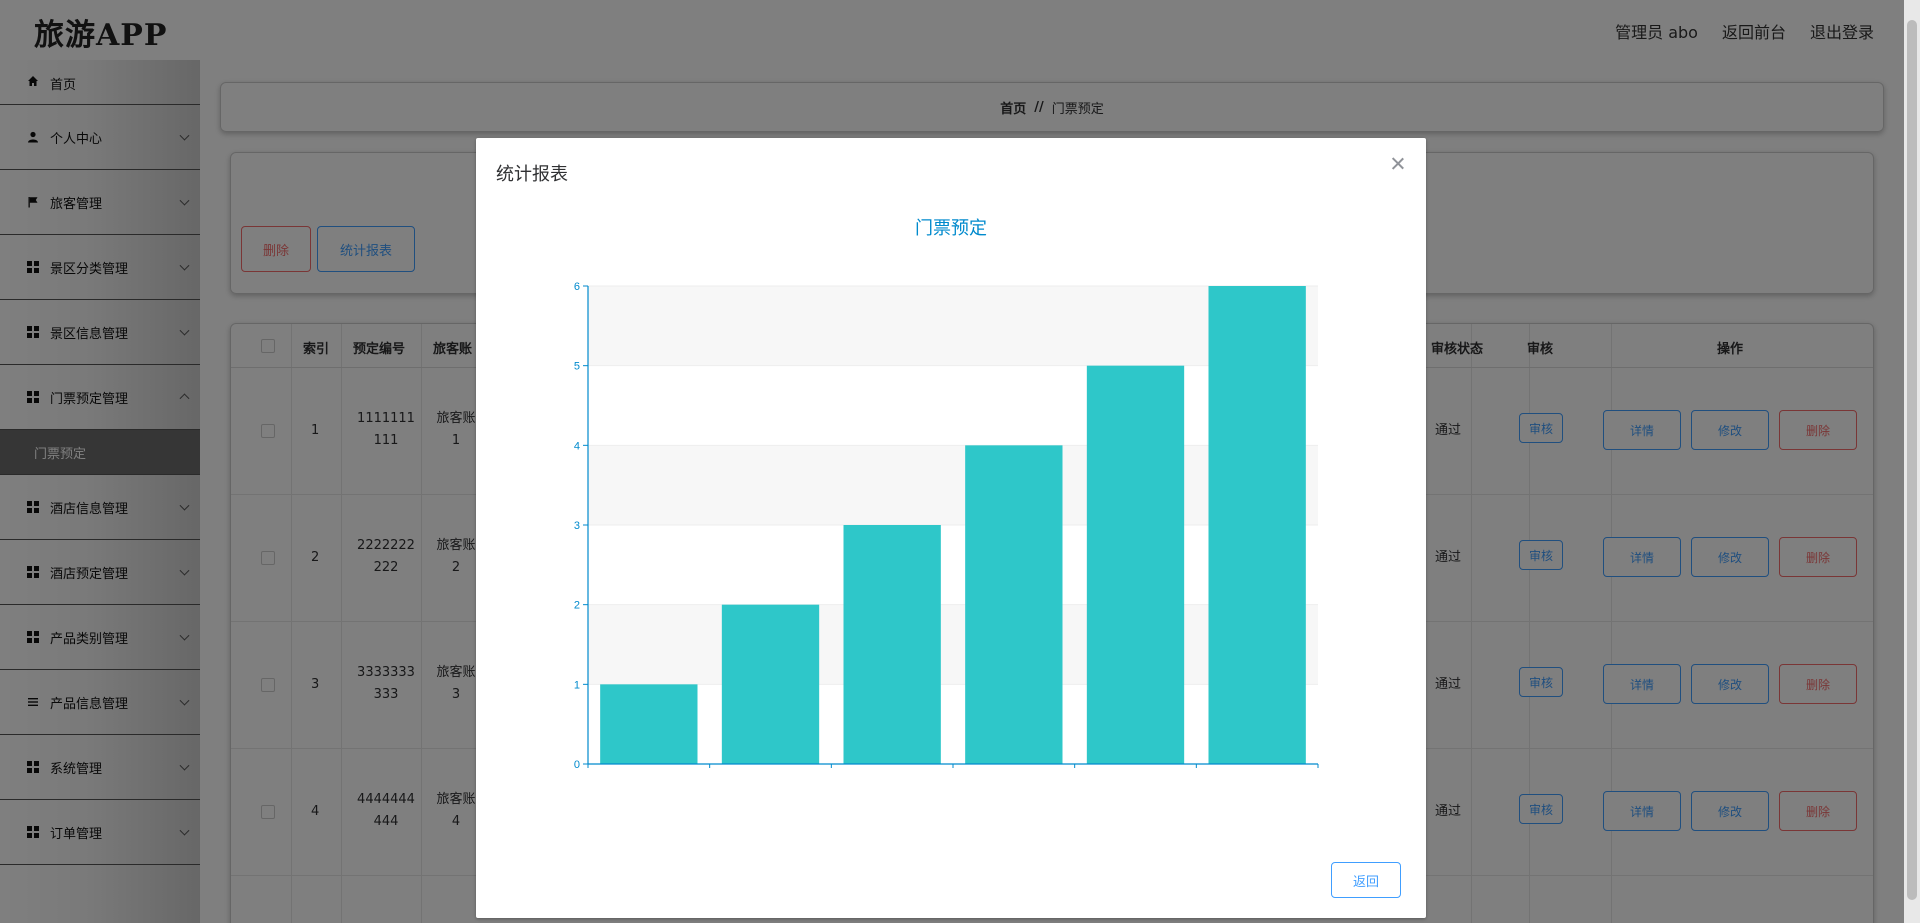  Describe the element at coordinates (951, 228) in the screenshot. I see `chart-title: 门票预定` at that location.